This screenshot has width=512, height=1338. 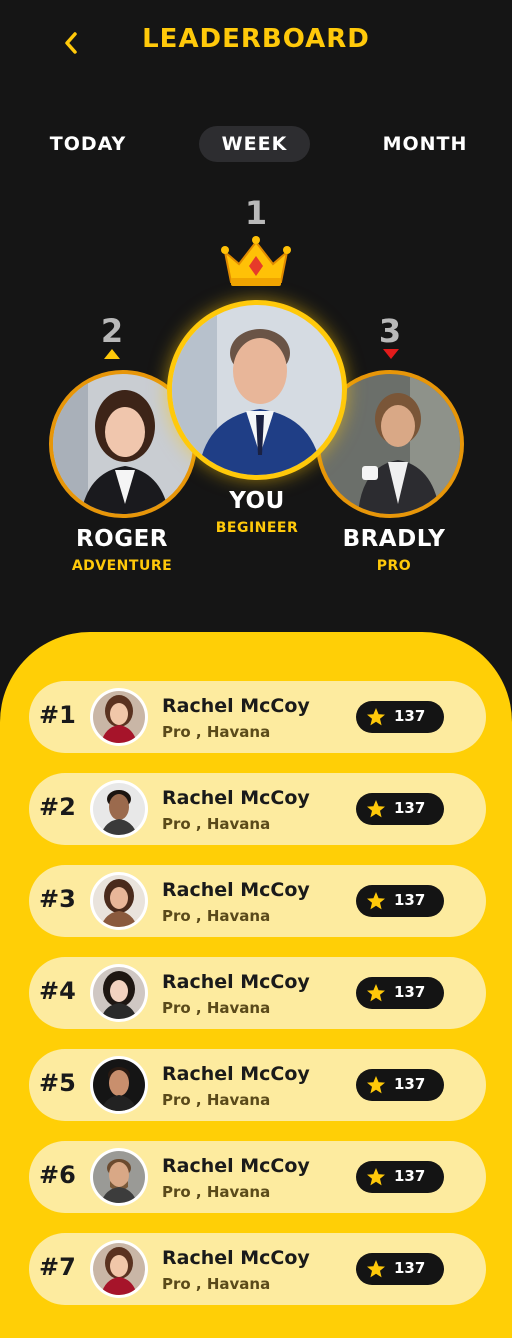 What do you see at coordinates (257, 501) in the screenshot?
I see `podium-first-name: YOU` at bounding box center [257, 501].